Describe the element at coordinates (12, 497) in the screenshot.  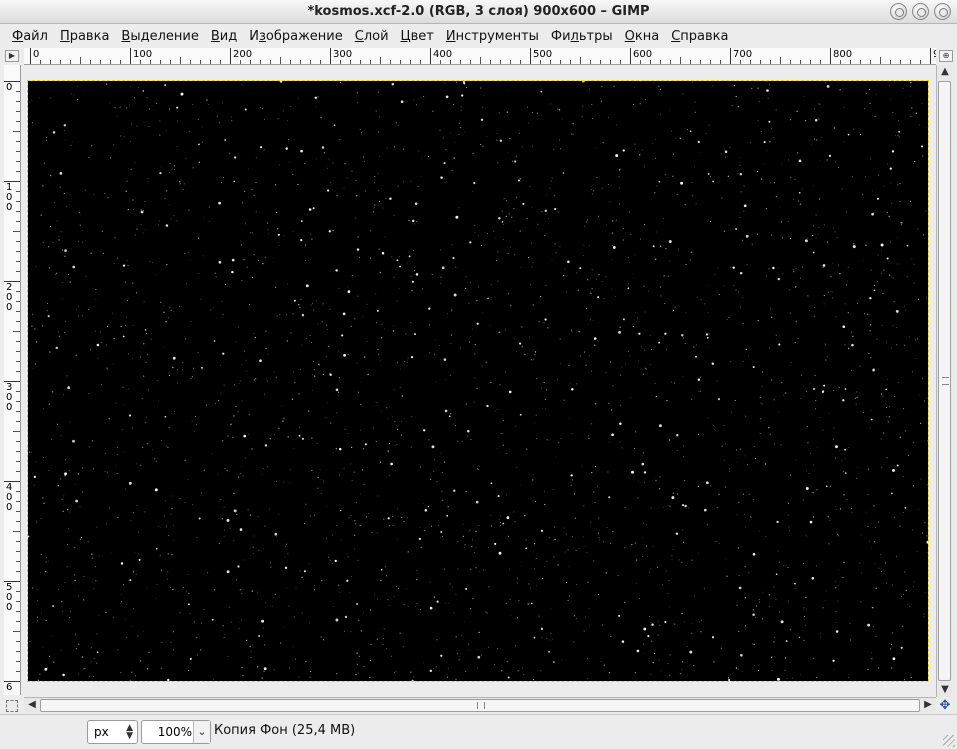
I see `ruler-v-tick: 400` at that location.